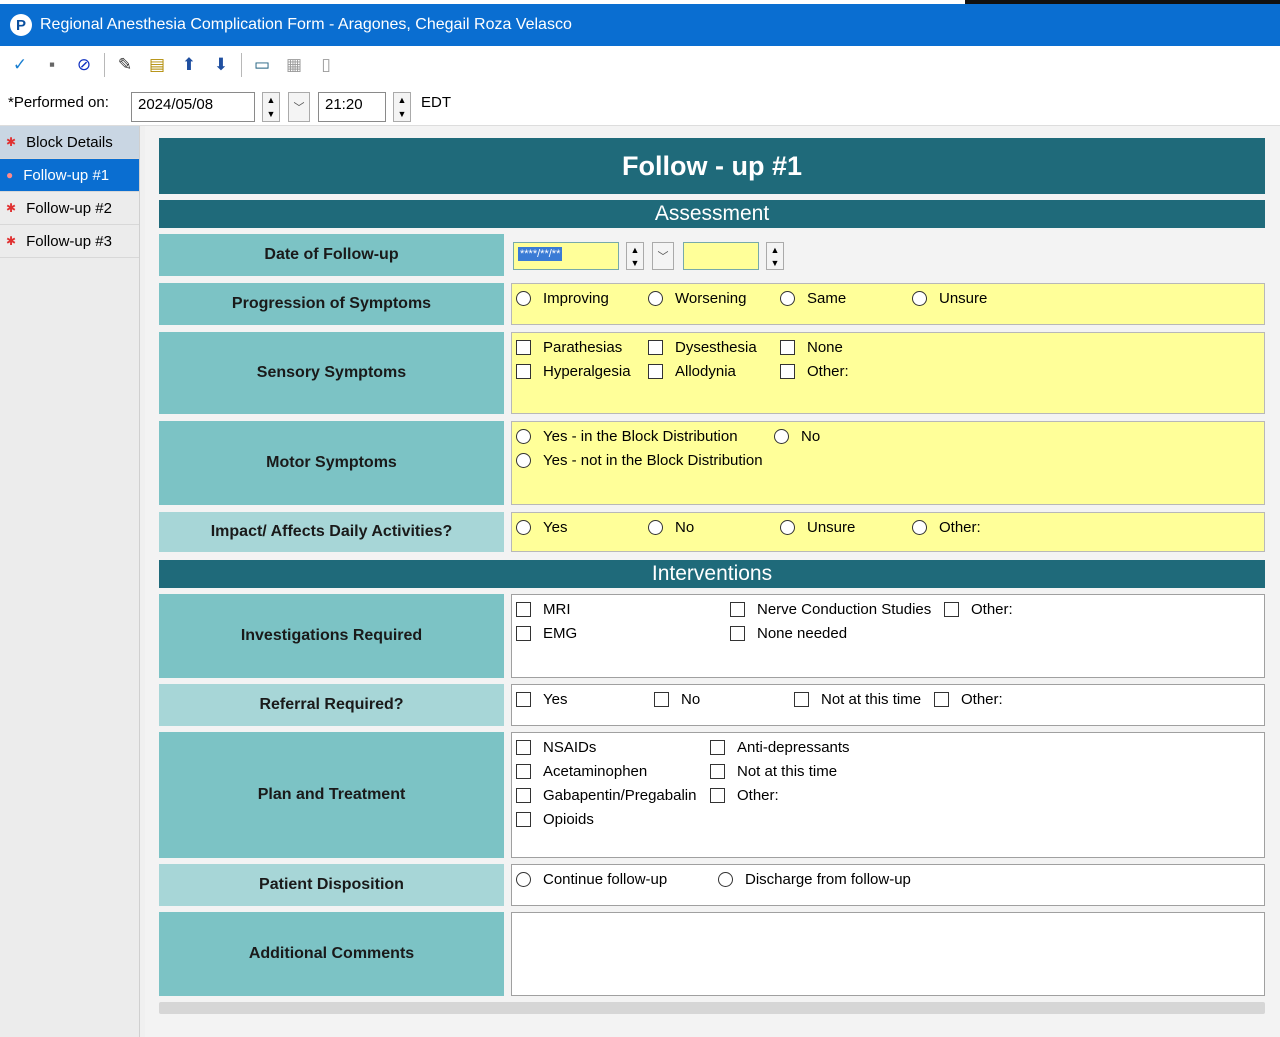 This screenshot has height=1037, width=1280. What do you see at coordinates (69, 208) in the screenshot?
I see `nav-item-follow-up-2: ✱ Follow-up #2` at bounding box center [69, 208].